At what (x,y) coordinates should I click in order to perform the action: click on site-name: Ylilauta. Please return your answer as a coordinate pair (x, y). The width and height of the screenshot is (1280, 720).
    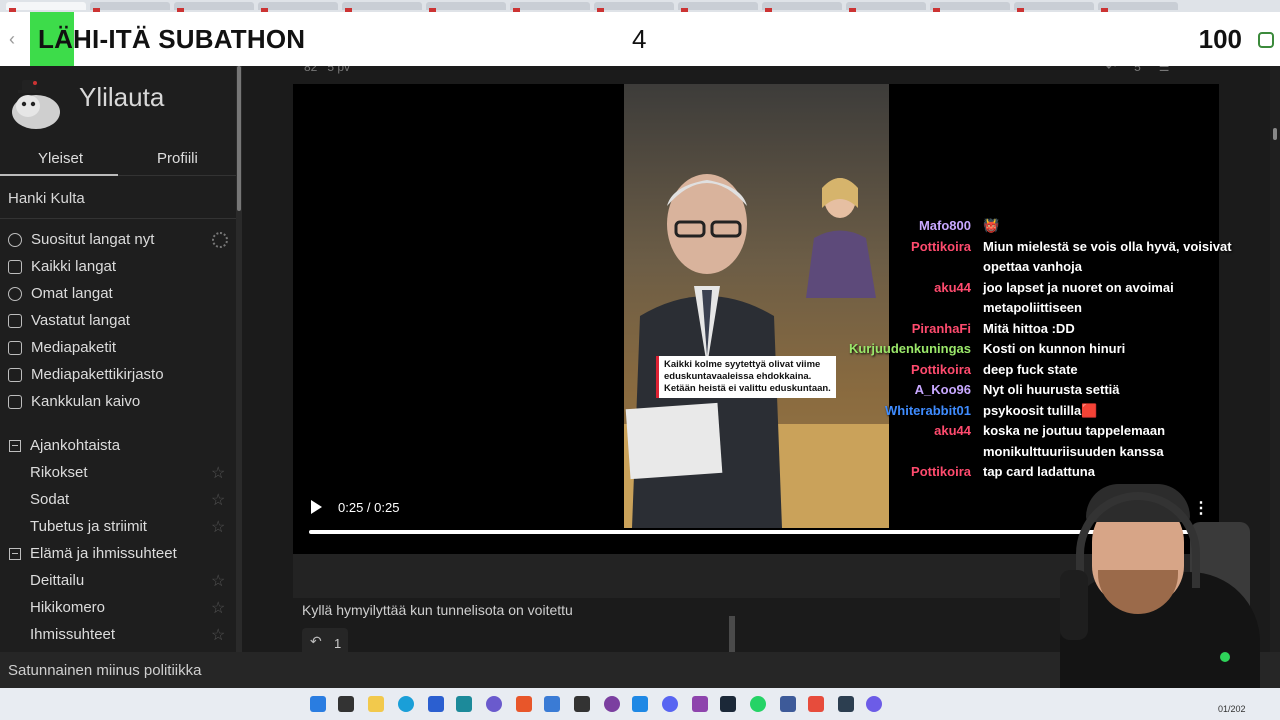
    Looking at the image, I should click on (122, 97).